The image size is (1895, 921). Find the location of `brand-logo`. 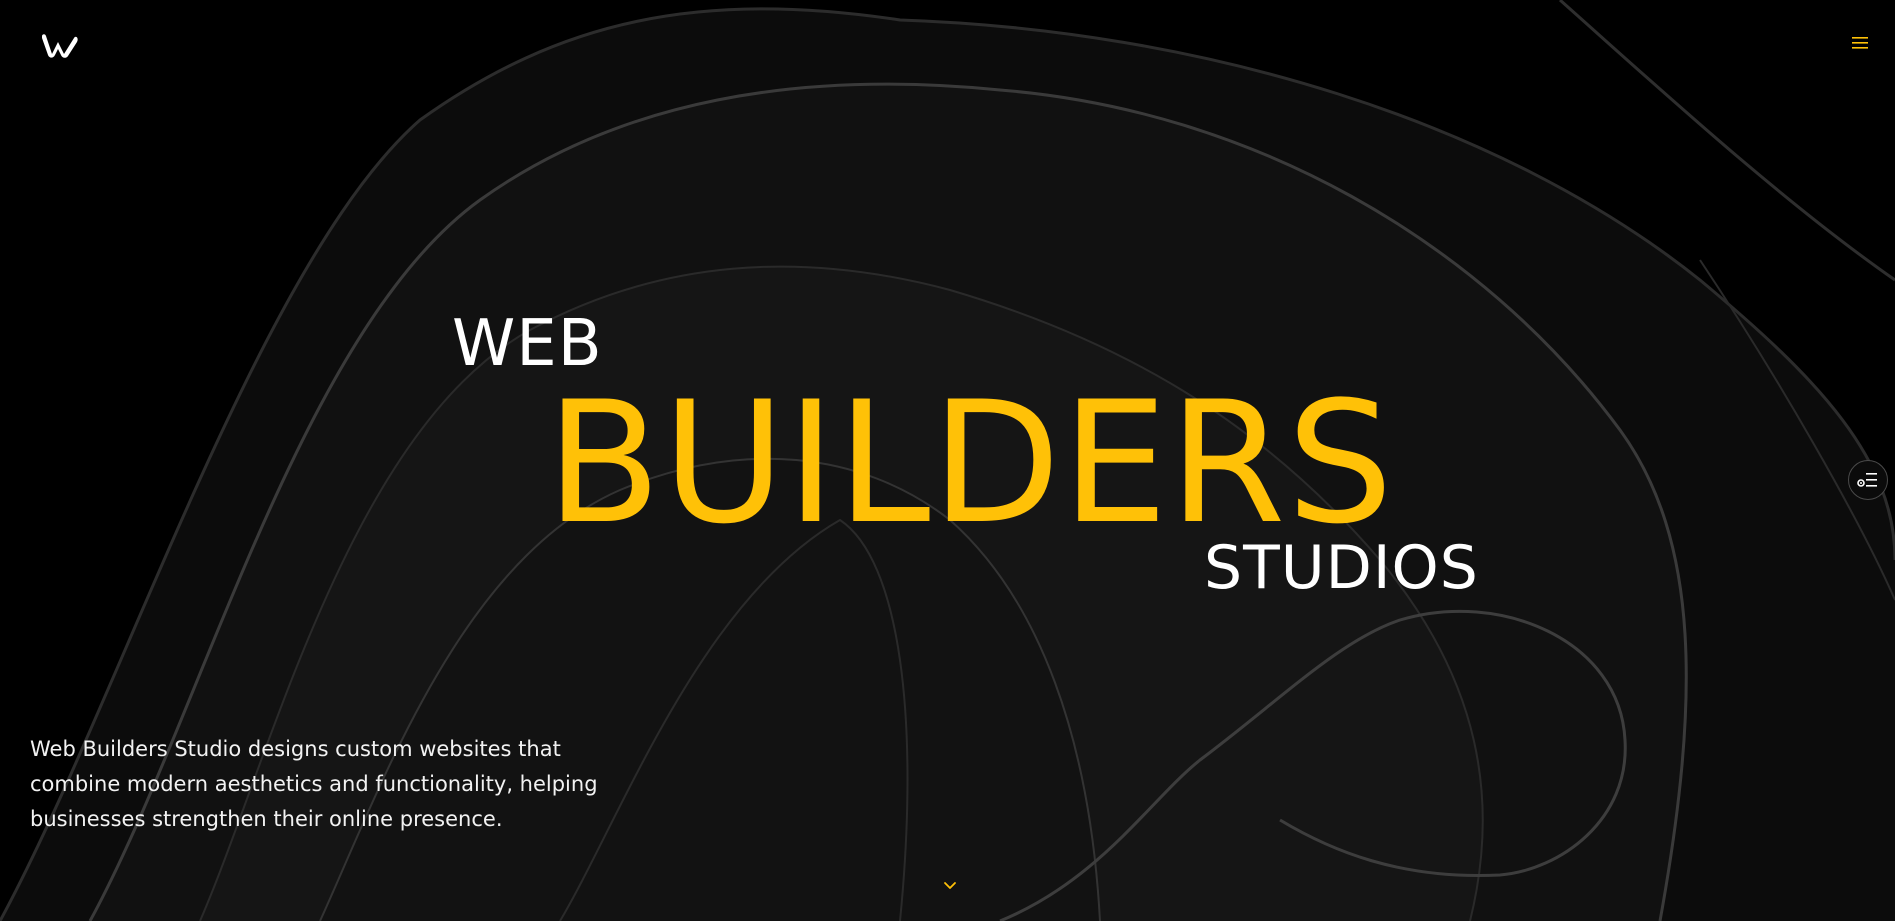

brand-logo is located at coordinates (61, 45).